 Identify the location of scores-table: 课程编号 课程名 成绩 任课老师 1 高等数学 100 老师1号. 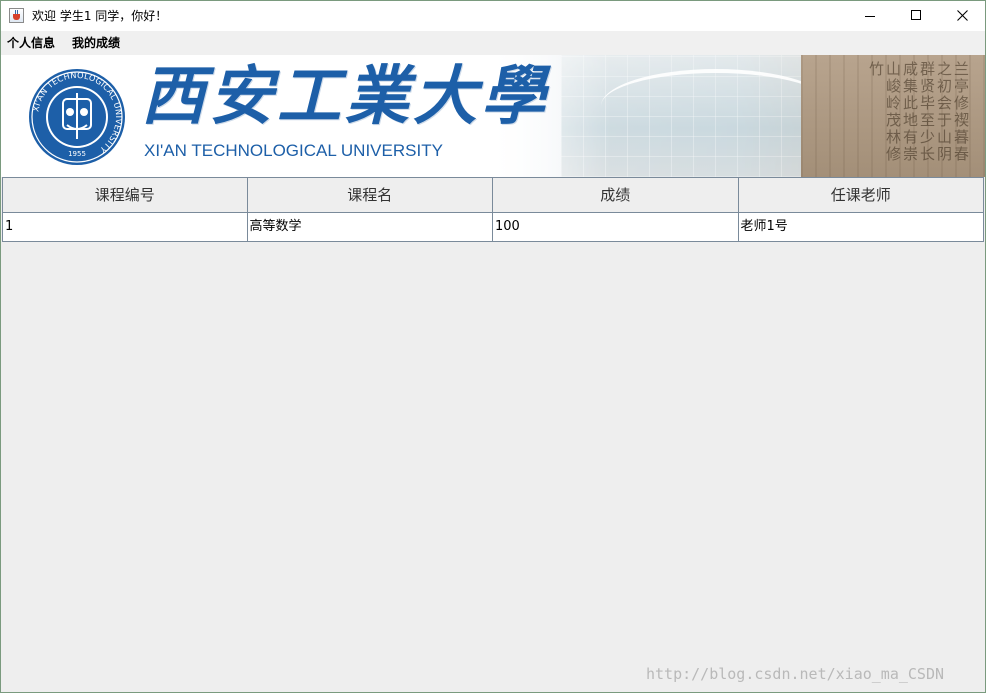
(493, 209).